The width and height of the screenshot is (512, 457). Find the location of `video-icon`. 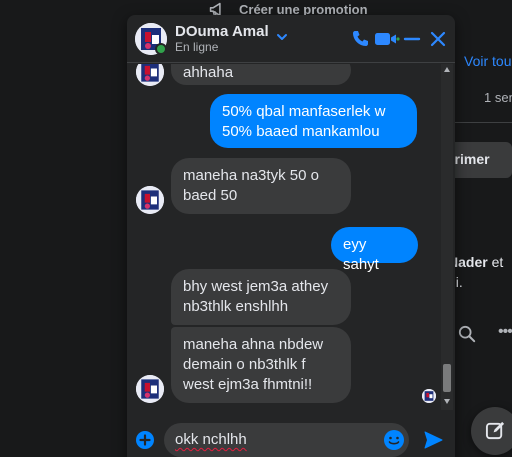

video-icon is located at coordinates (387, 39).